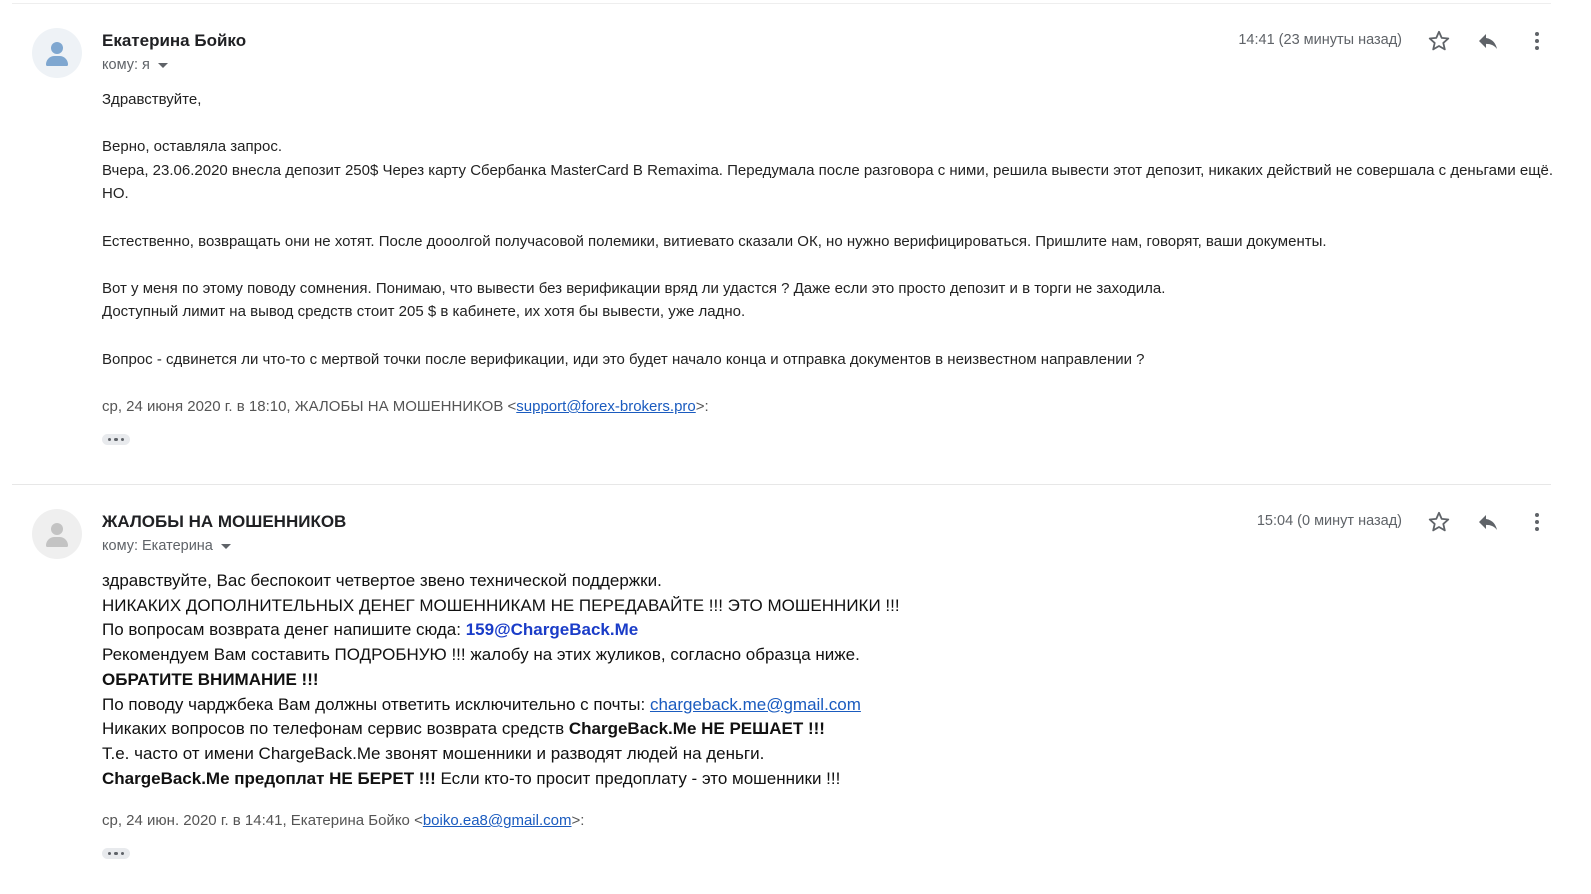 Image resolution: width=1591 pixels, height=894 pixels. I want to click on recipient-line: кому: я, so click(135, 65).